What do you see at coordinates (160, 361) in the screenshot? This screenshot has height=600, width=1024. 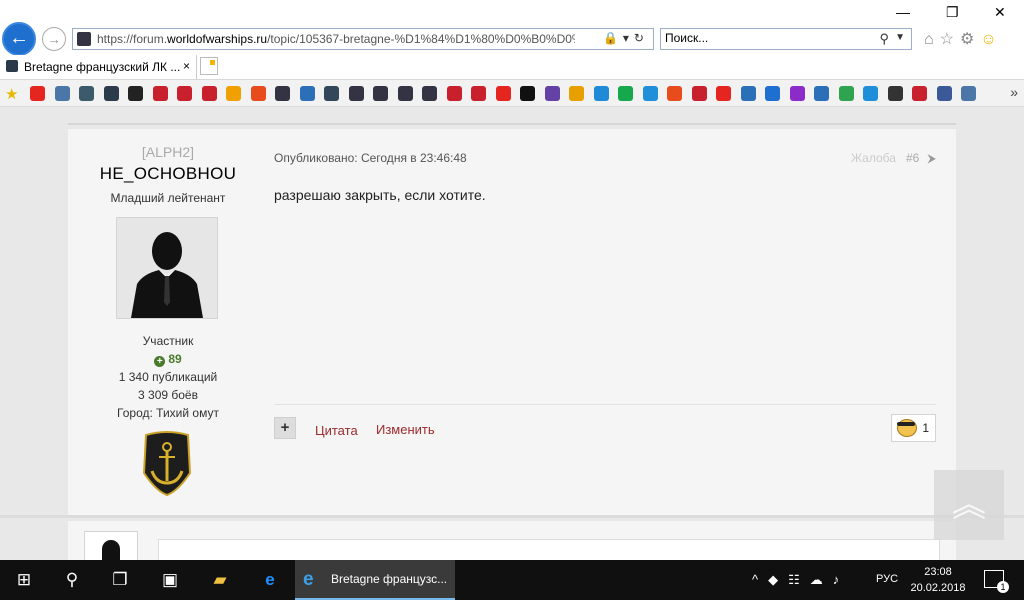 I see `reputation-plus-icon: +` at bounding box center [160, 361].